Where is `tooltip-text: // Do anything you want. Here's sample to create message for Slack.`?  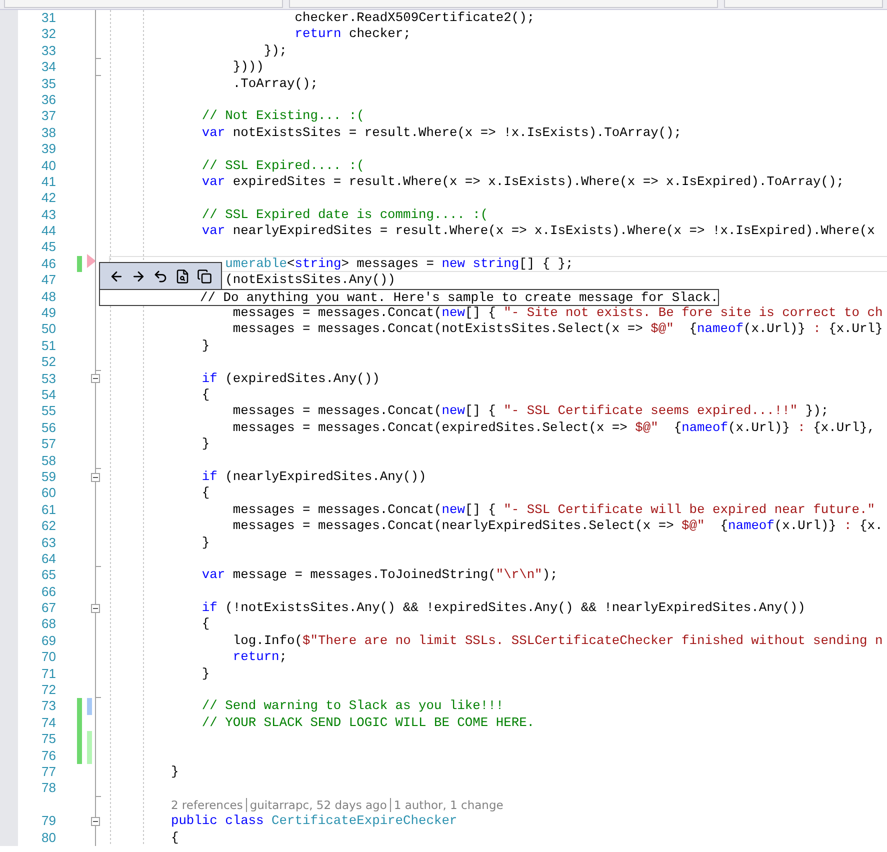
tooltip-text: // Do anything you want. Here's sample to create message for Slack. is located at coordinates (459, 298).